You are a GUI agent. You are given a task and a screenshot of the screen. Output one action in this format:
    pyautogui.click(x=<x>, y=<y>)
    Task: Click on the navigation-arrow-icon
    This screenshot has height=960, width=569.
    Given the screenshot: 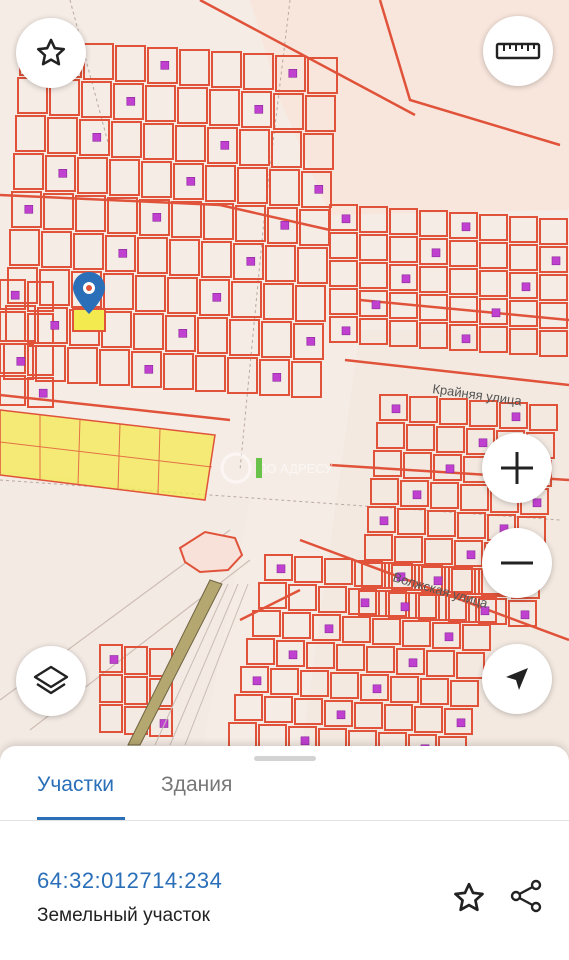 What is the action you would take?
    pyautogui.click(x=517, y=679)
    